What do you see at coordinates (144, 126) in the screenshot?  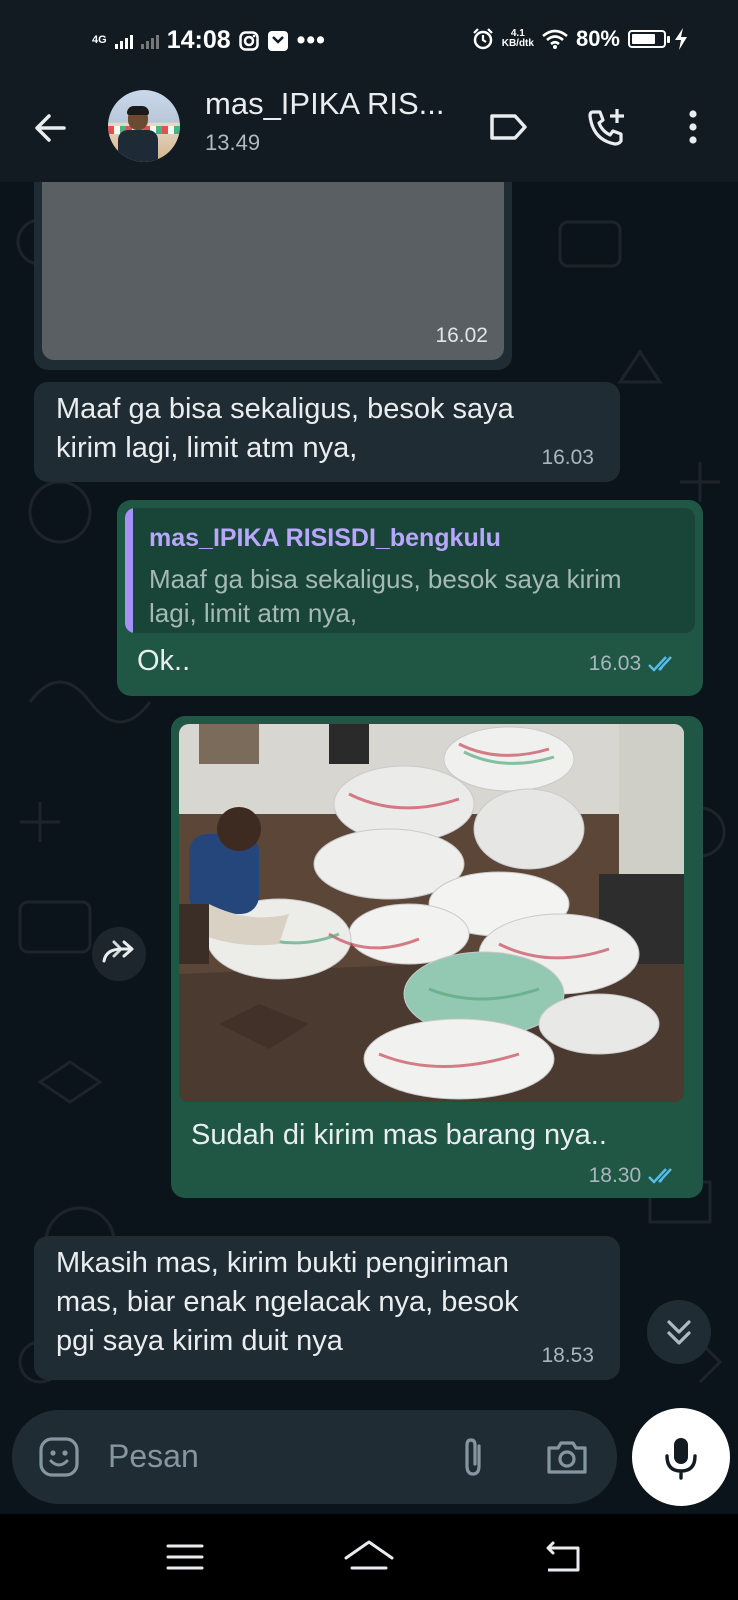 I see `avatar` at bounding box center [144, 126].